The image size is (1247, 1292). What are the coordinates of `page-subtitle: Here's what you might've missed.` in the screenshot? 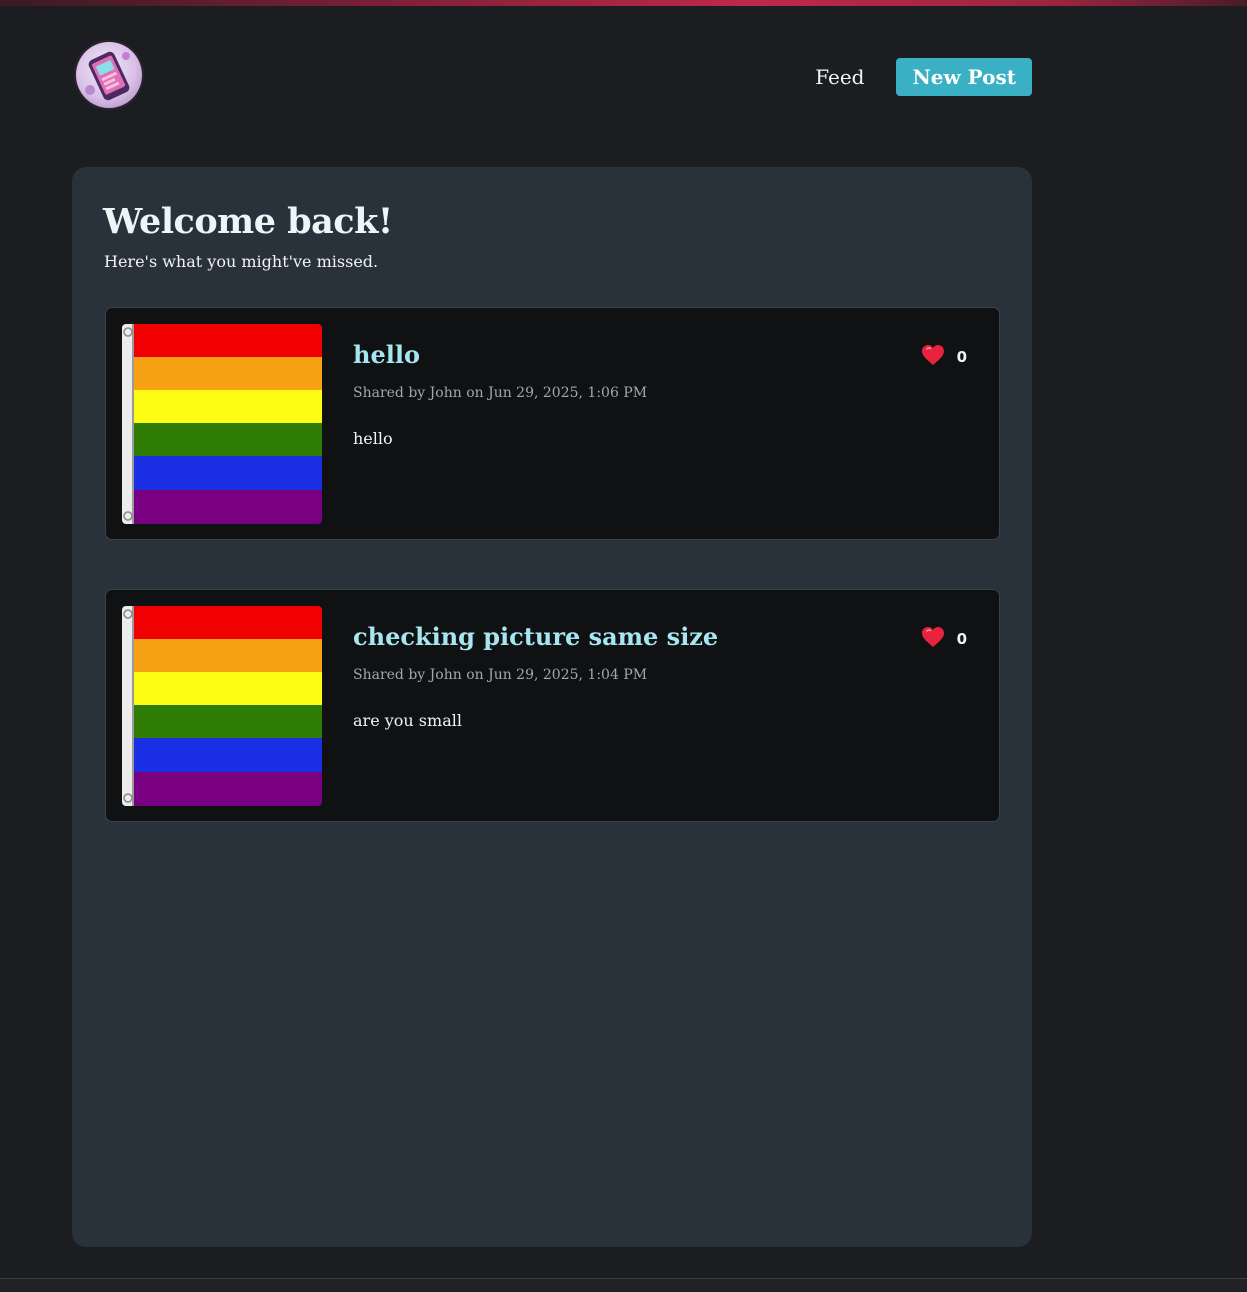 It's located at (241, 261).